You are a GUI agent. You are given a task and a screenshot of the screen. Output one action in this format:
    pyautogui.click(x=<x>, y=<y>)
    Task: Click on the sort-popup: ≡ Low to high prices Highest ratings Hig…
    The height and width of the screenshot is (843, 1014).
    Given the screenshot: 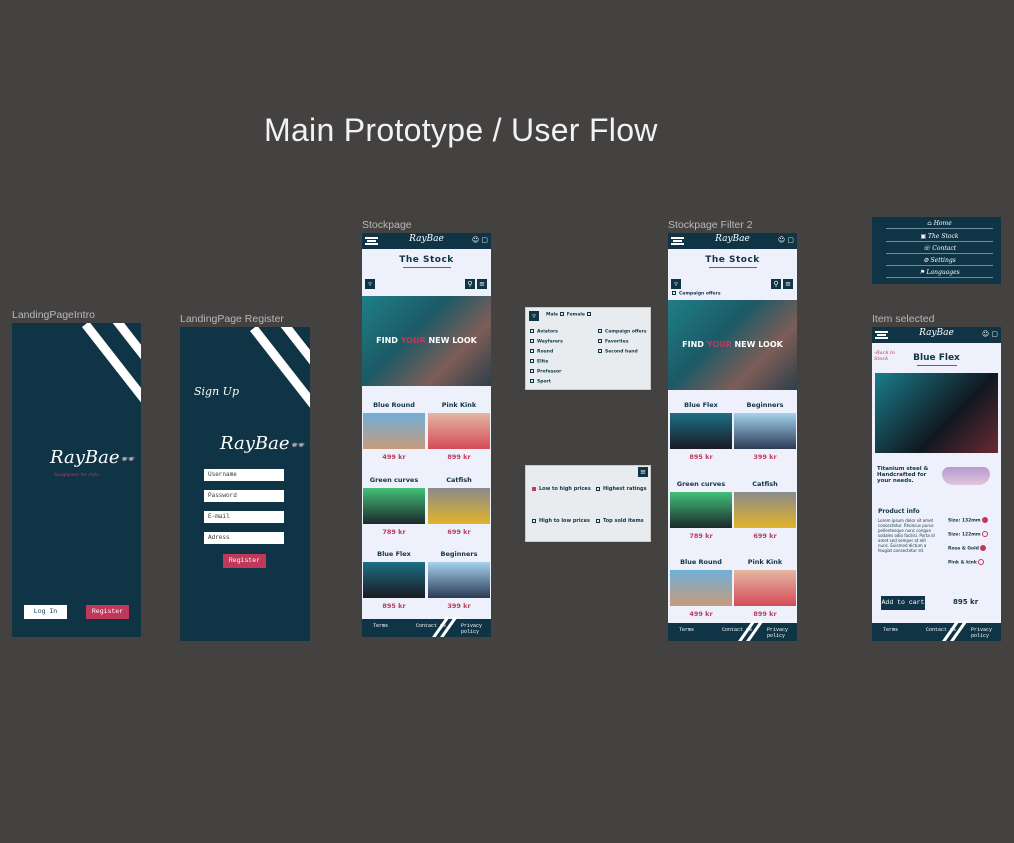 What is the action you would take?
    pyautogui.click(x=588, y=503)
    